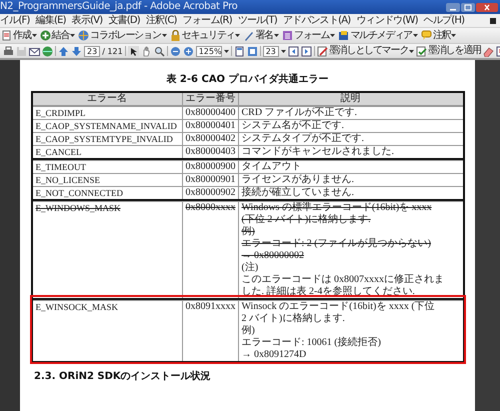 The image size is (500, 411). Describe the element at coordinates (337, 244) in the screenshot. I see `table-cell-line: エラーコード: 2 (ファイルが見つからない)` at that location.